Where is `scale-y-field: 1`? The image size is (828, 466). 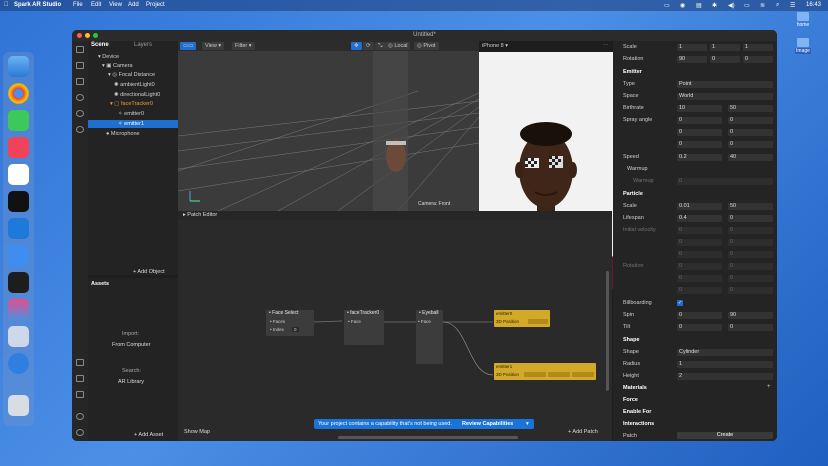
scale-y-field: 1 is located at coordinates (725, 47).